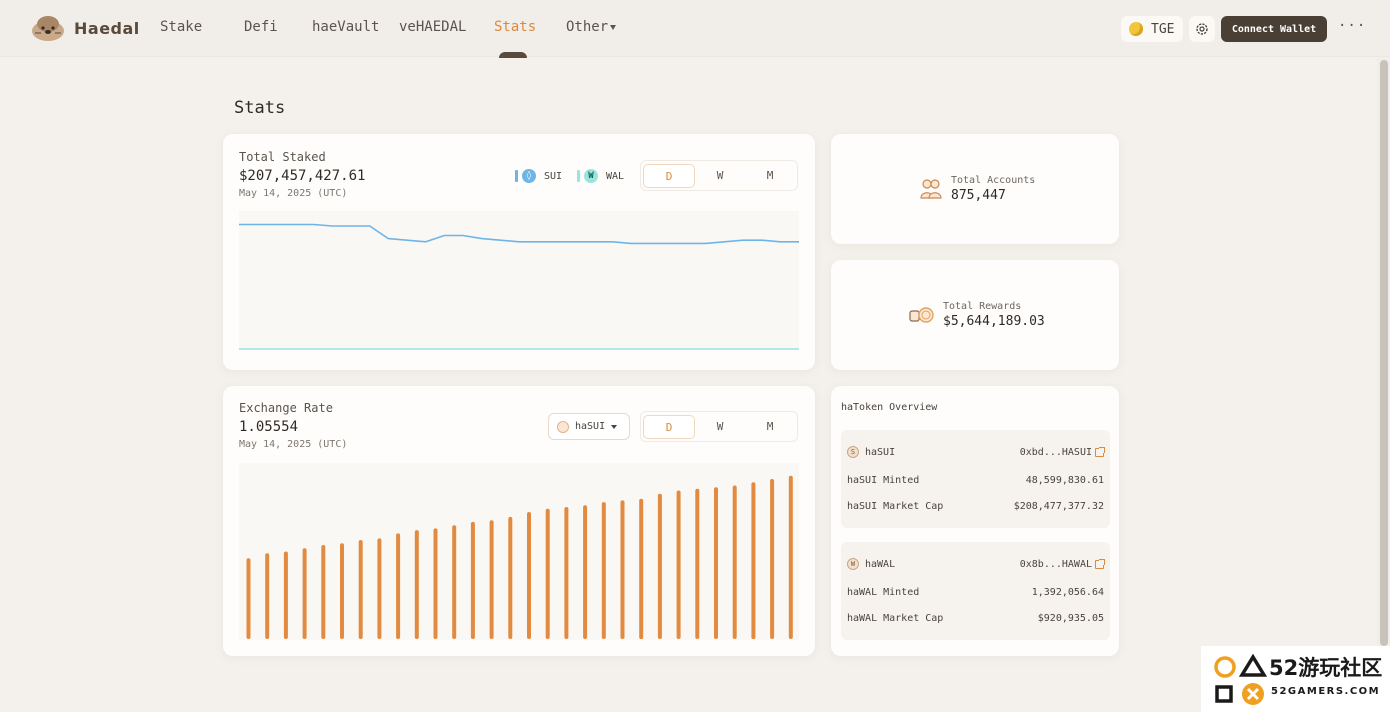  Describe the element at coordinates (563, 426) in the screenshot. I see `hasui-token-icon` at that location.